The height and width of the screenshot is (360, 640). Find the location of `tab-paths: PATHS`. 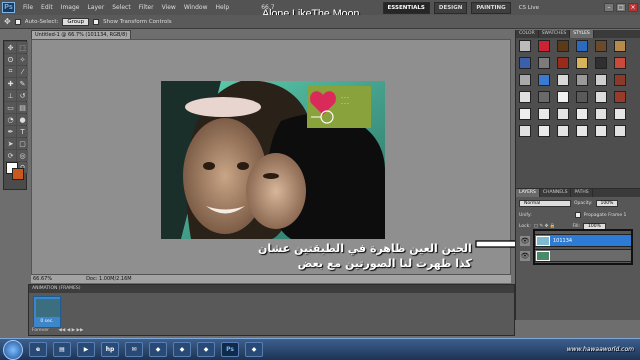

tab-paths: PATHS is located at coordinates (582, 193).